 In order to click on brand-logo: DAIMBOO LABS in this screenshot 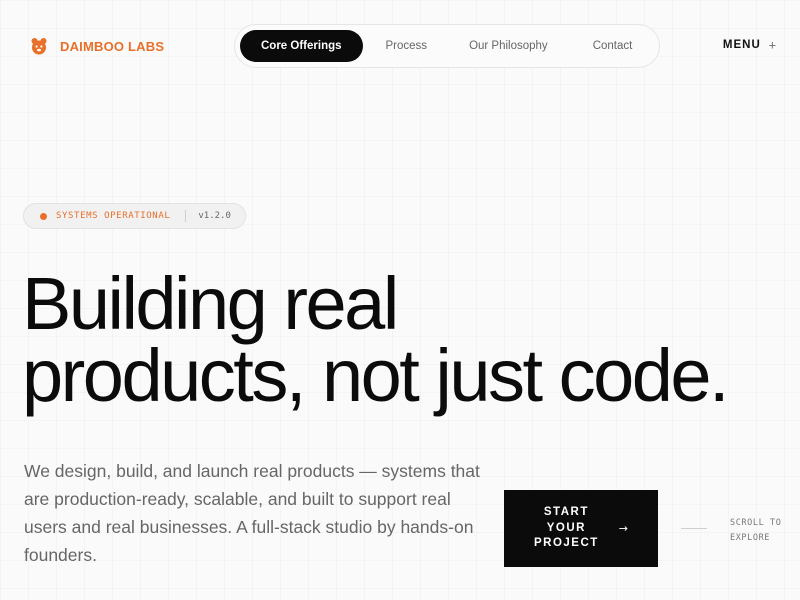, I will do `click(97, 46)`.